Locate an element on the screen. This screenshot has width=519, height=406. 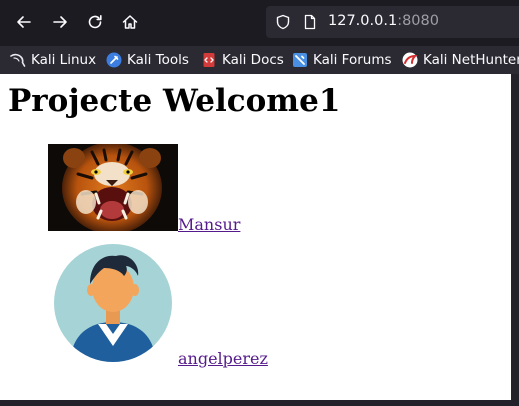
reload-button is located at coordinates (95, 22).